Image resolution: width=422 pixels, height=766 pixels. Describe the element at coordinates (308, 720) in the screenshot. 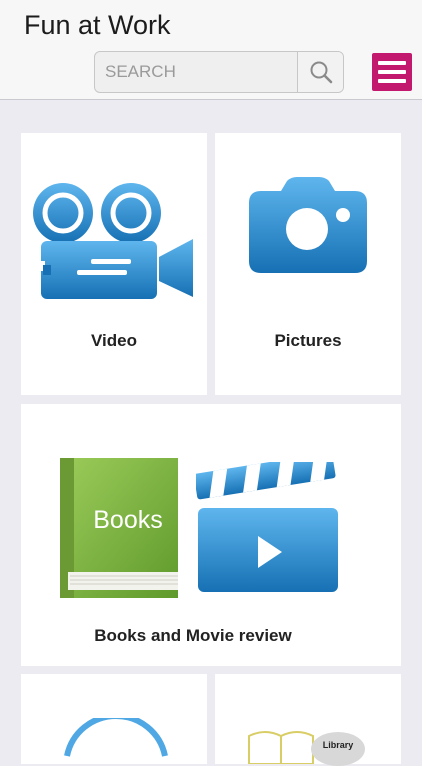

I see `tile-partial-right: Library` at that location.